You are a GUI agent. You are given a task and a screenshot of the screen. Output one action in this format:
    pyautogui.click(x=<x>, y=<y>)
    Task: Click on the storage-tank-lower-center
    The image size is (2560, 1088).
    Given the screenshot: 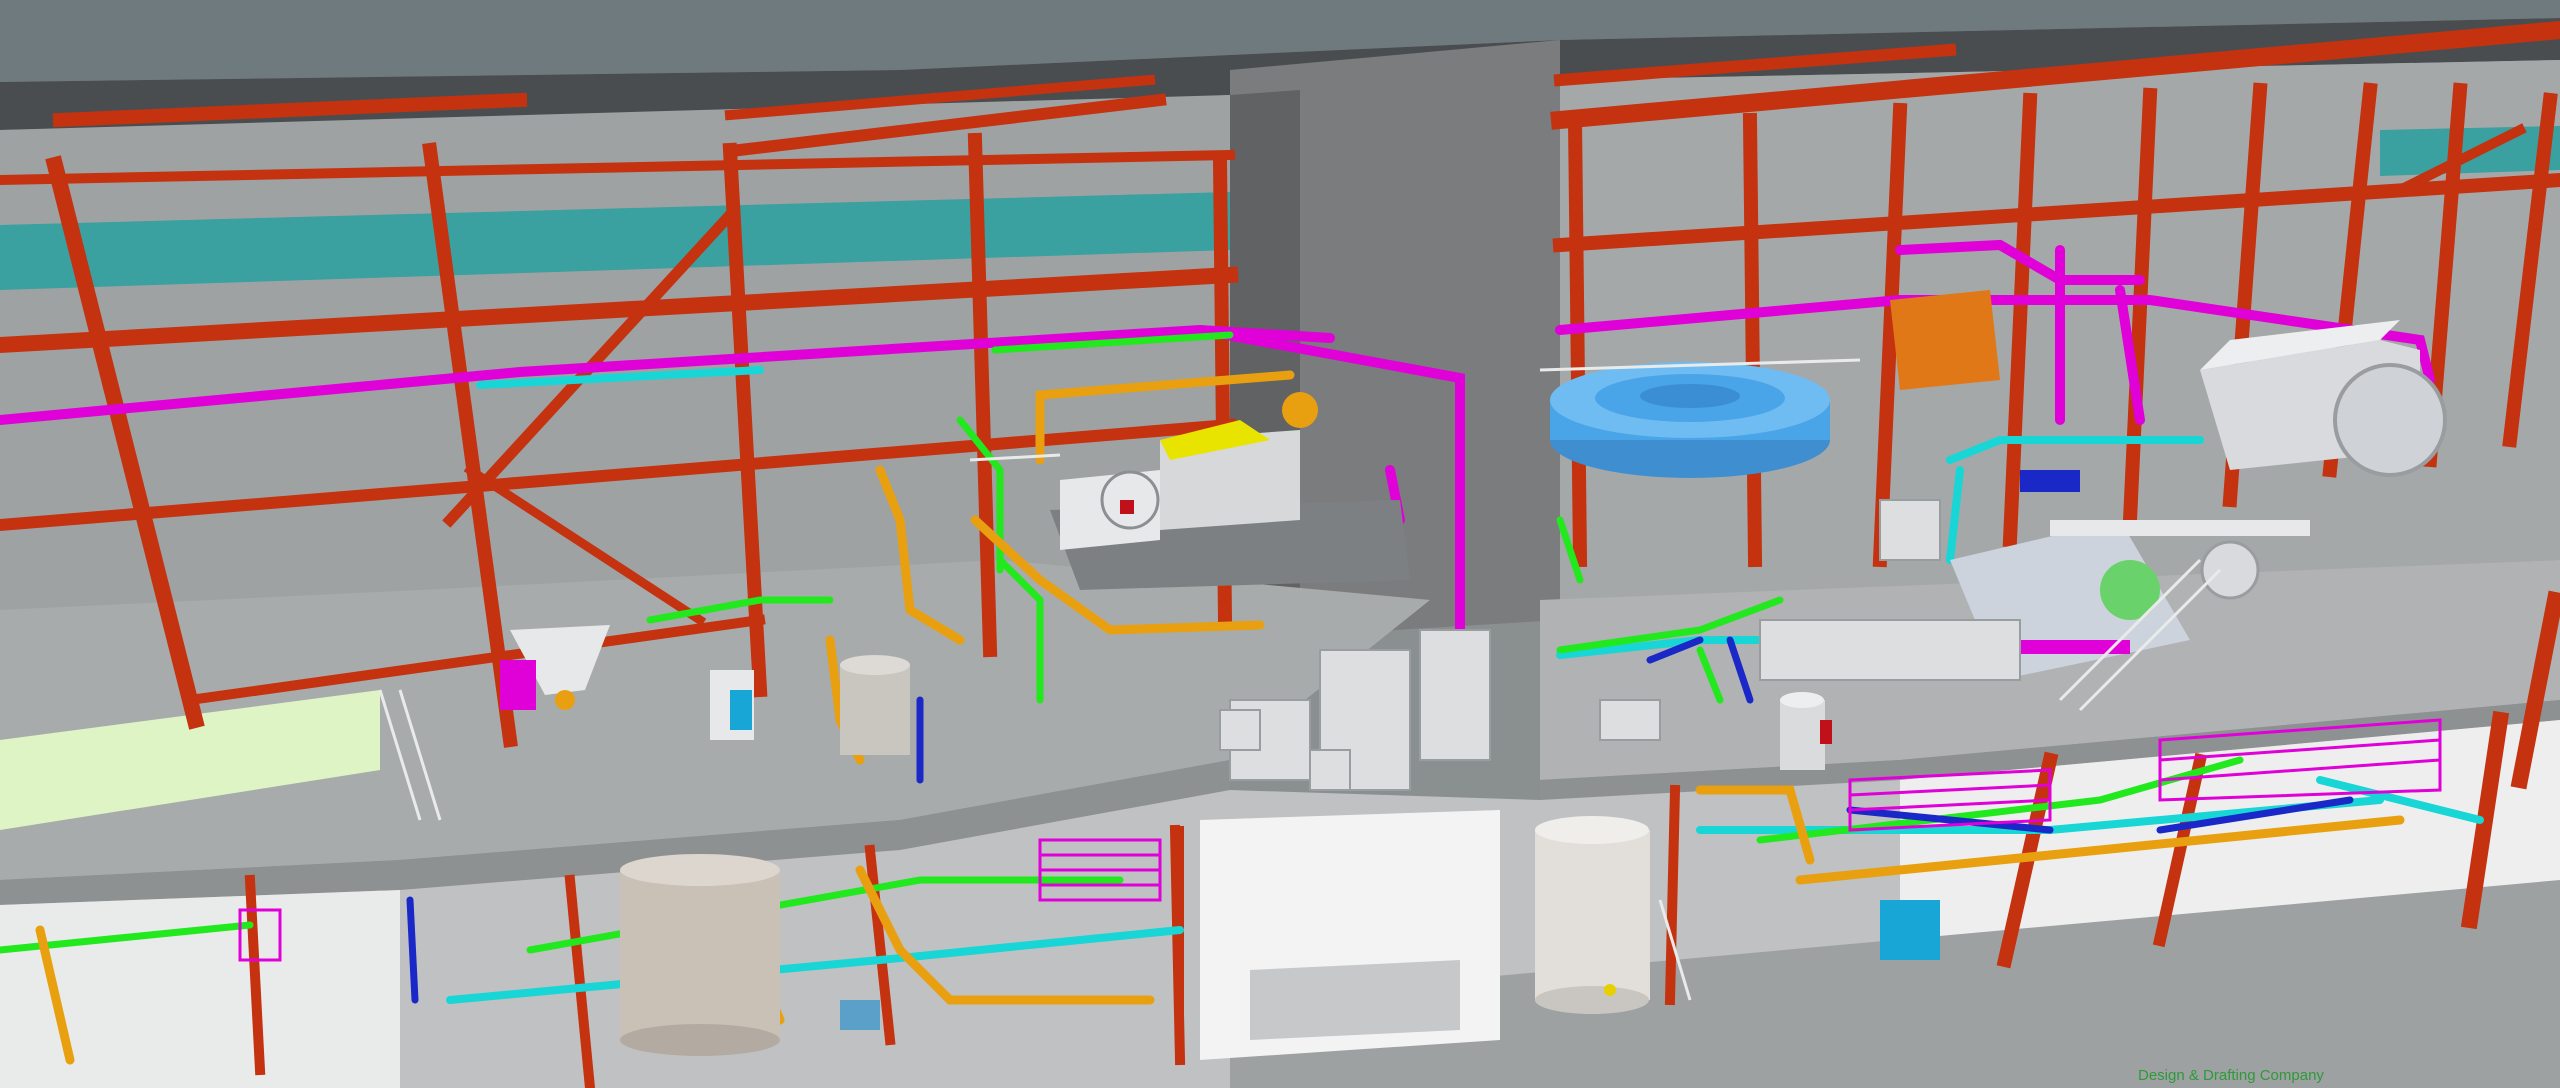 What is the action you would take?
    pyautogui.click(x=1592, y=915)
    